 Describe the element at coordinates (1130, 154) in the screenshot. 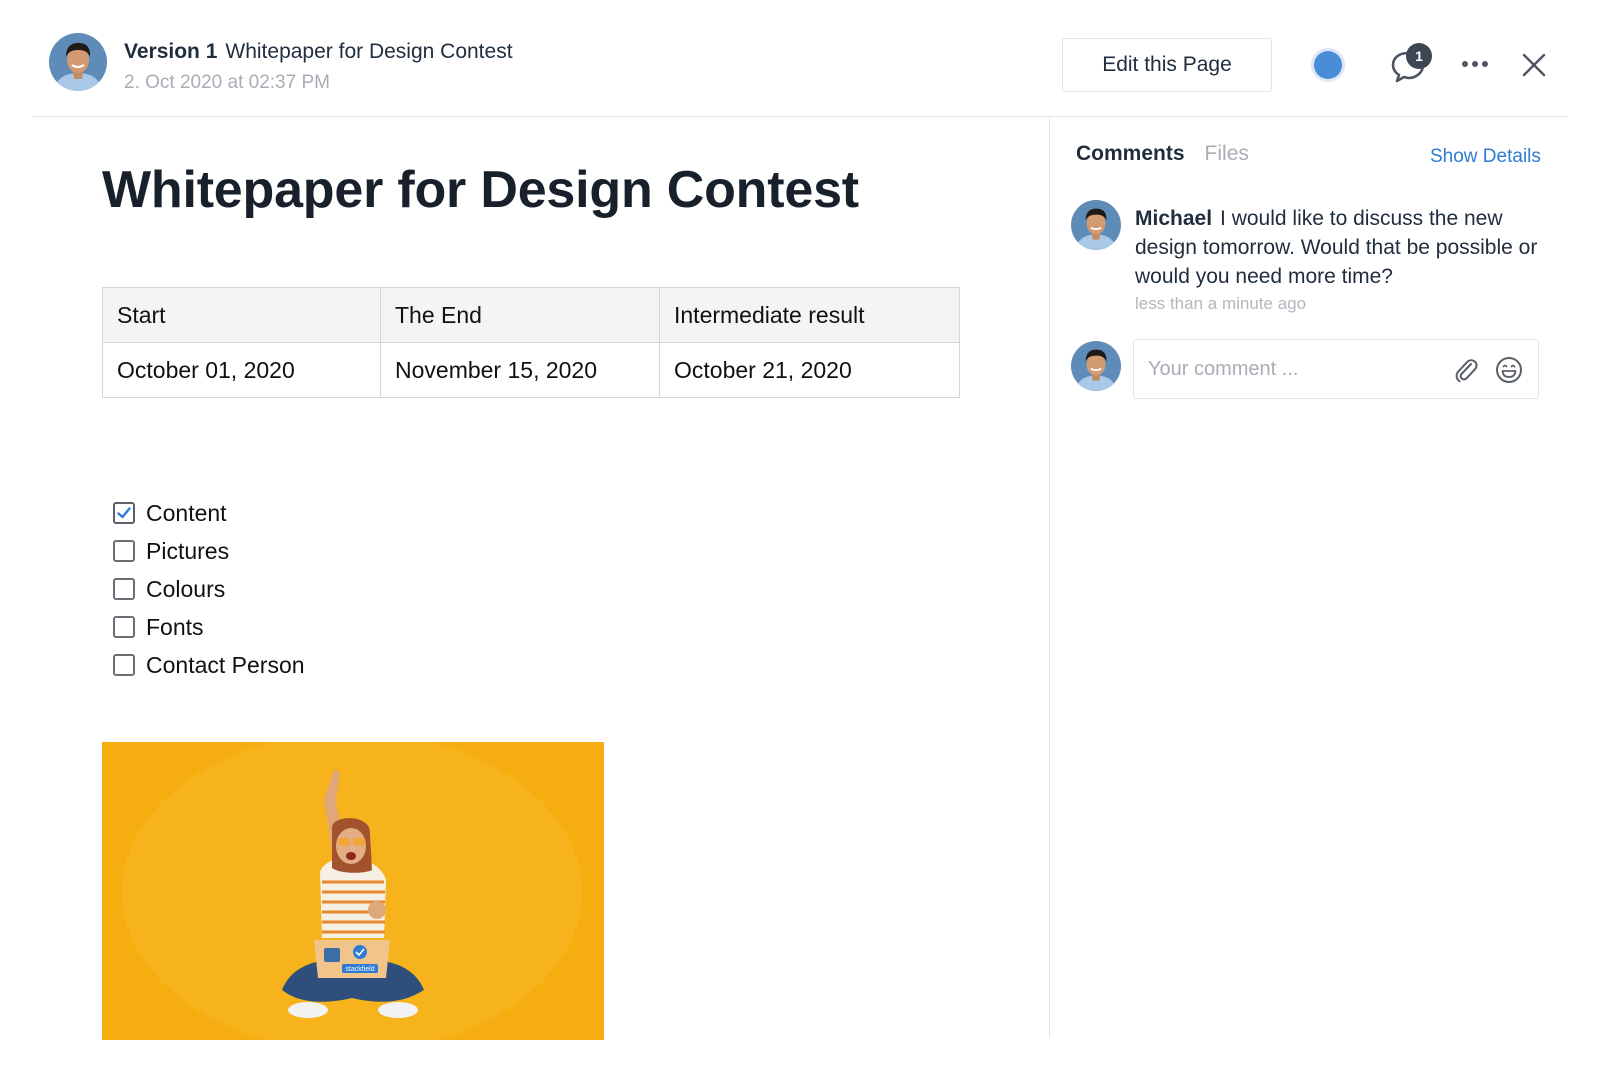

I see `tab-comments: Comments` at that location.